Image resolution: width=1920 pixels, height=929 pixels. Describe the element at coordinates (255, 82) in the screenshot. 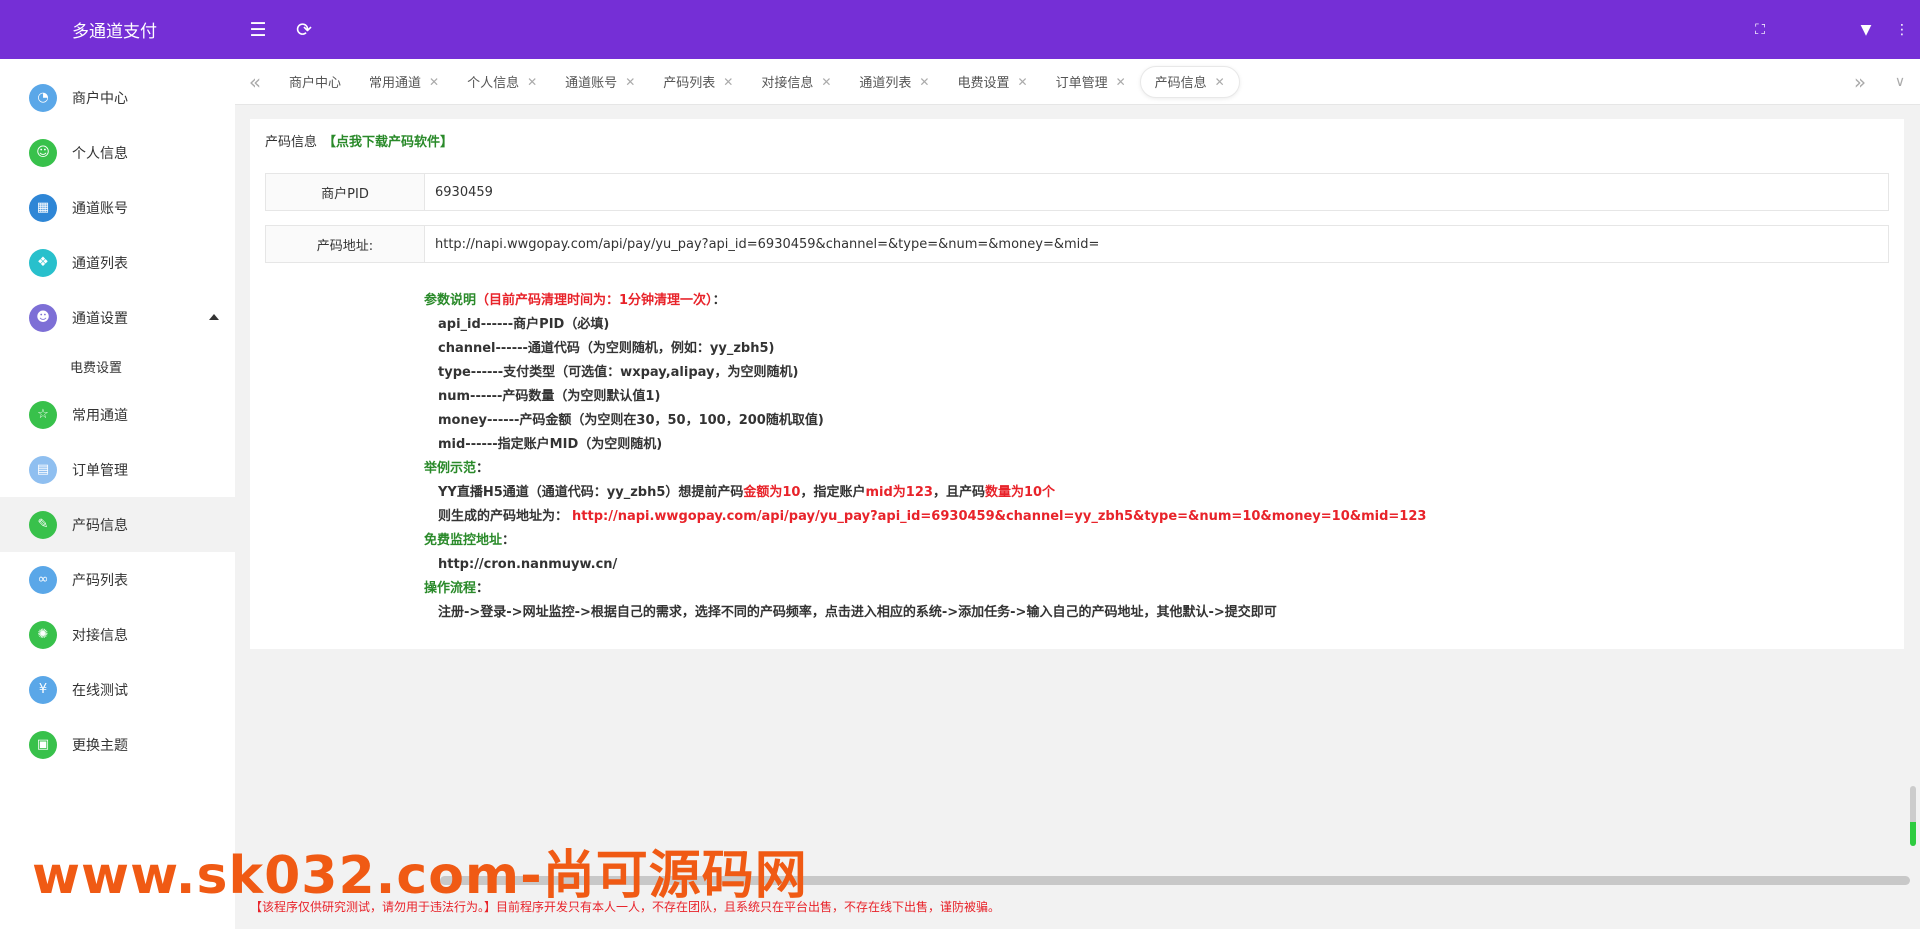

I see `tabs-scroll-left-icon: «` at that location.